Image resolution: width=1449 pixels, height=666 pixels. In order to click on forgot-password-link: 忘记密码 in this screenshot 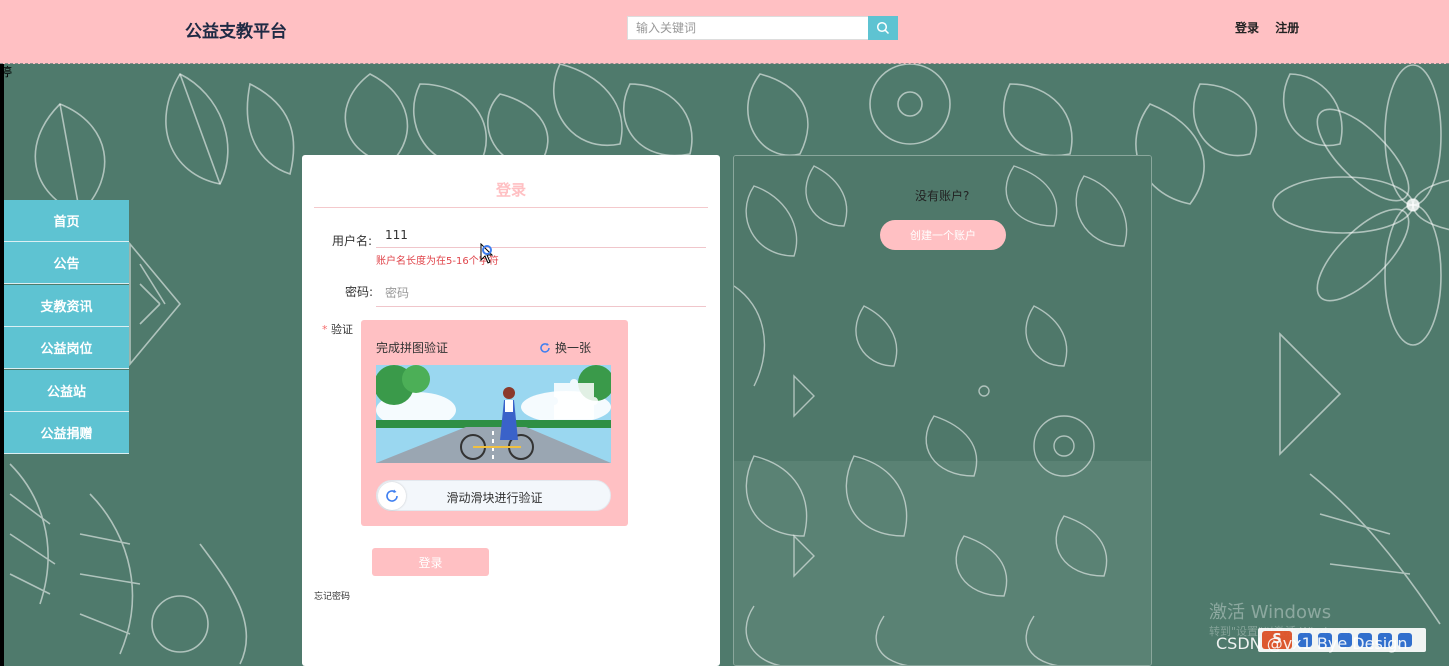, I will do `click(332, 595)`.